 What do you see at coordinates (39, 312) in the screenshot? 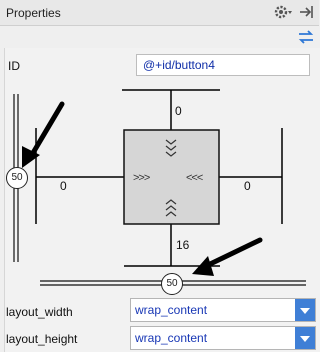
I see `layout-width-label: layout_width` at bounding box center [39, 312].